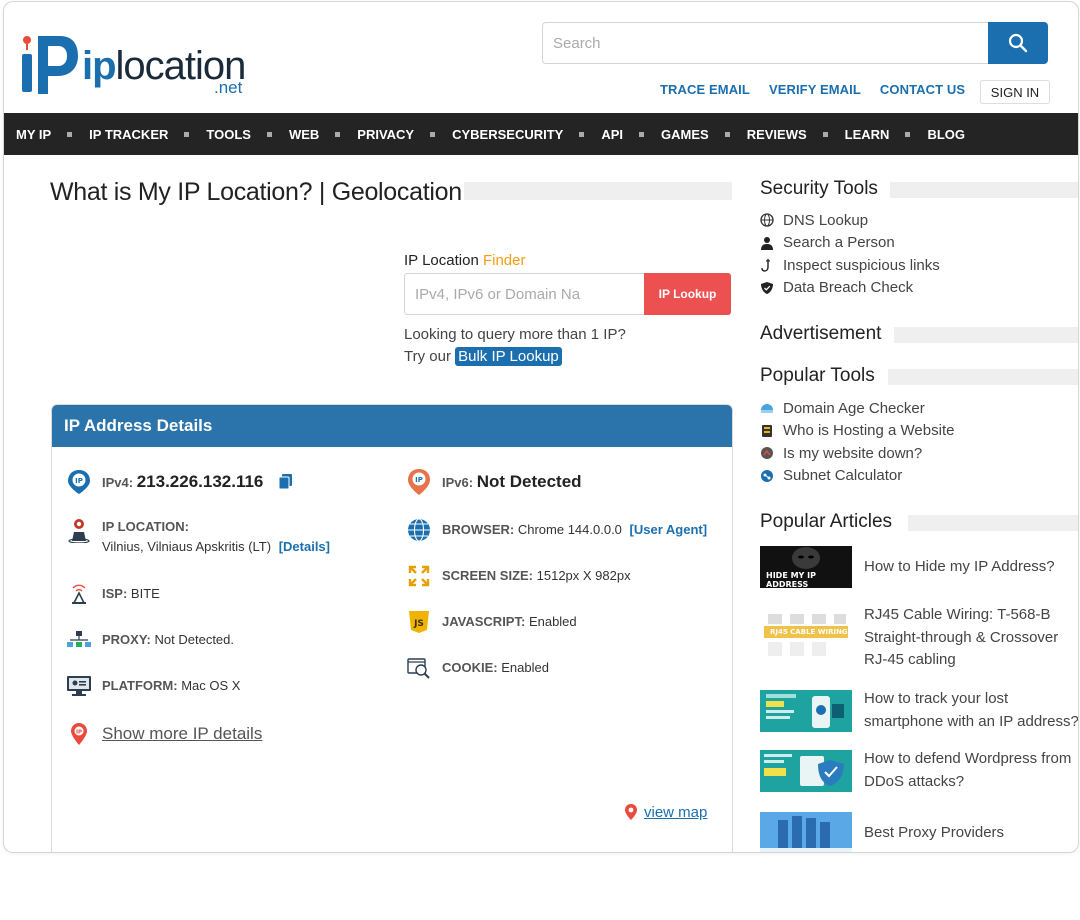 This screenshot has width=1080, height=920. I want to click on platform-value: Mac OS X, so click(211, 685).